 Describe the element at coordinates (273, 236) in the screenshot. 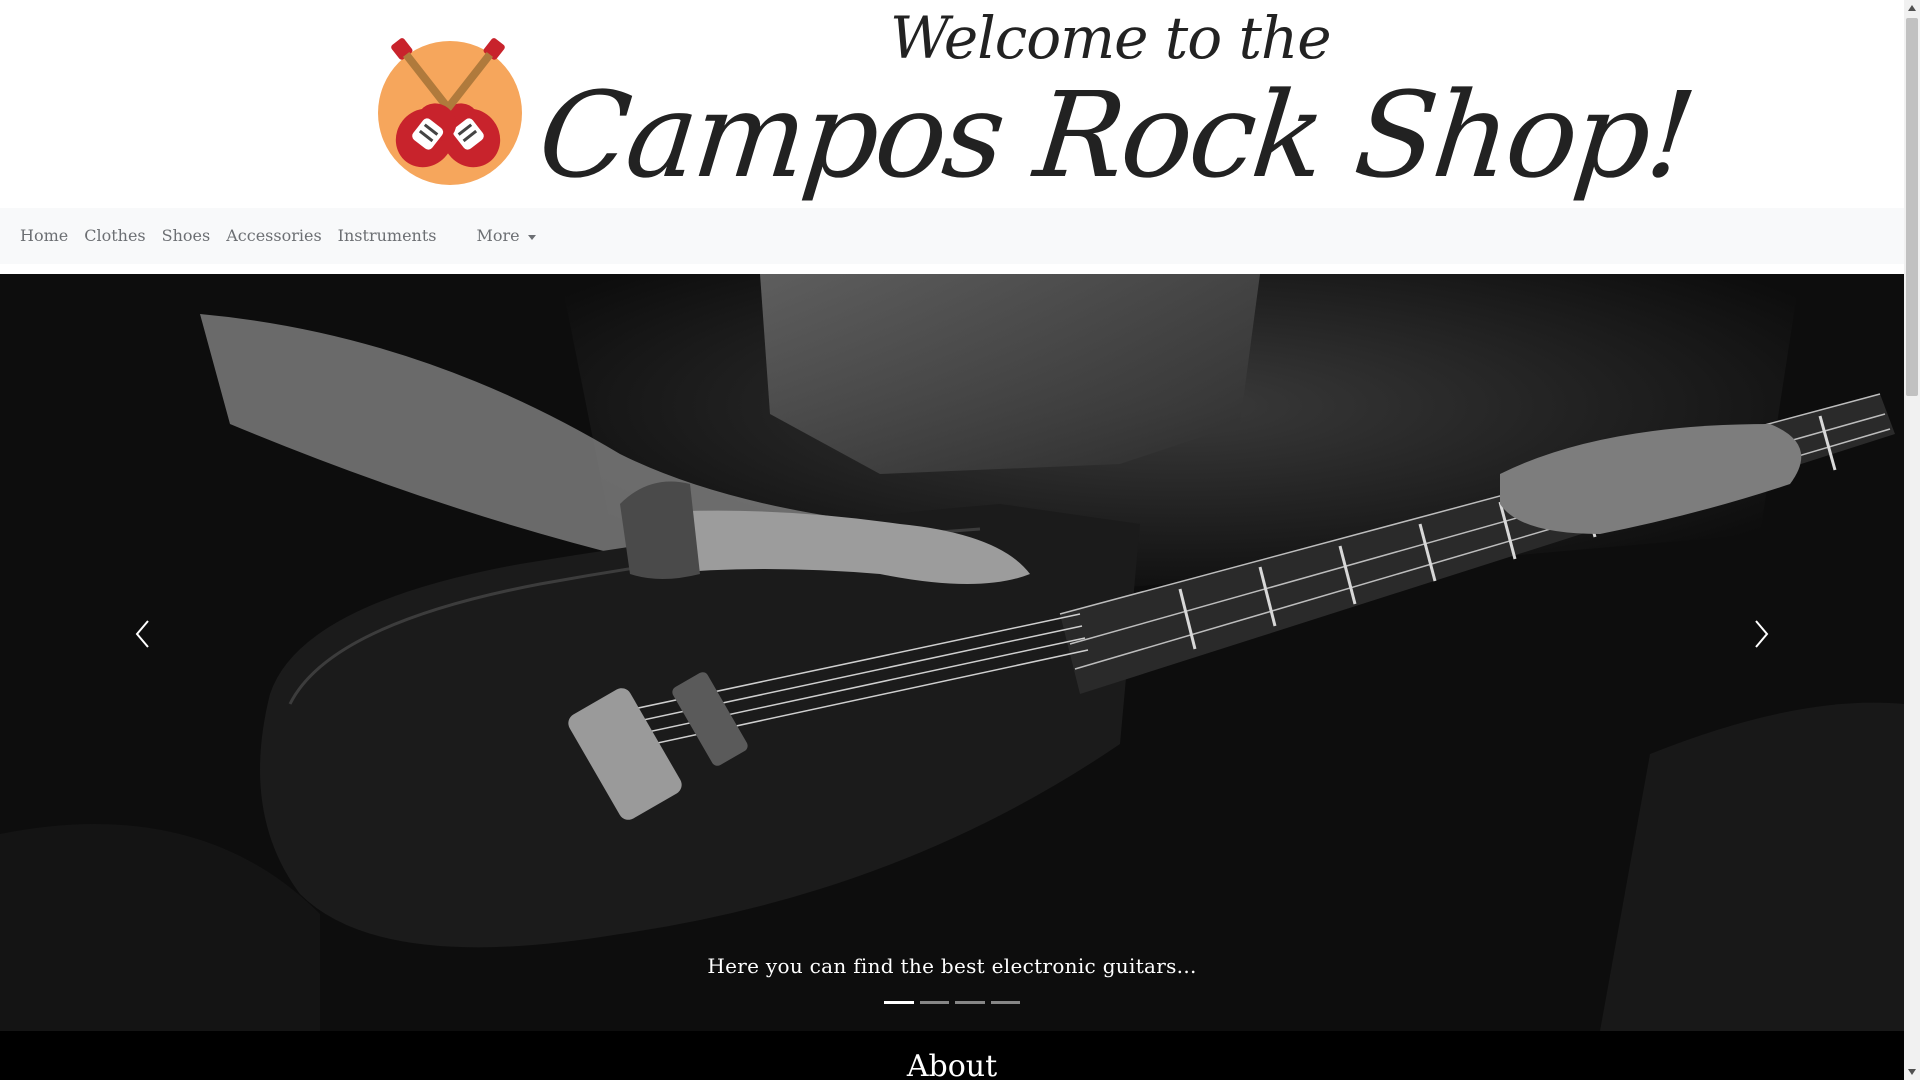

I see `nav-accessories: Accessories` at that location.